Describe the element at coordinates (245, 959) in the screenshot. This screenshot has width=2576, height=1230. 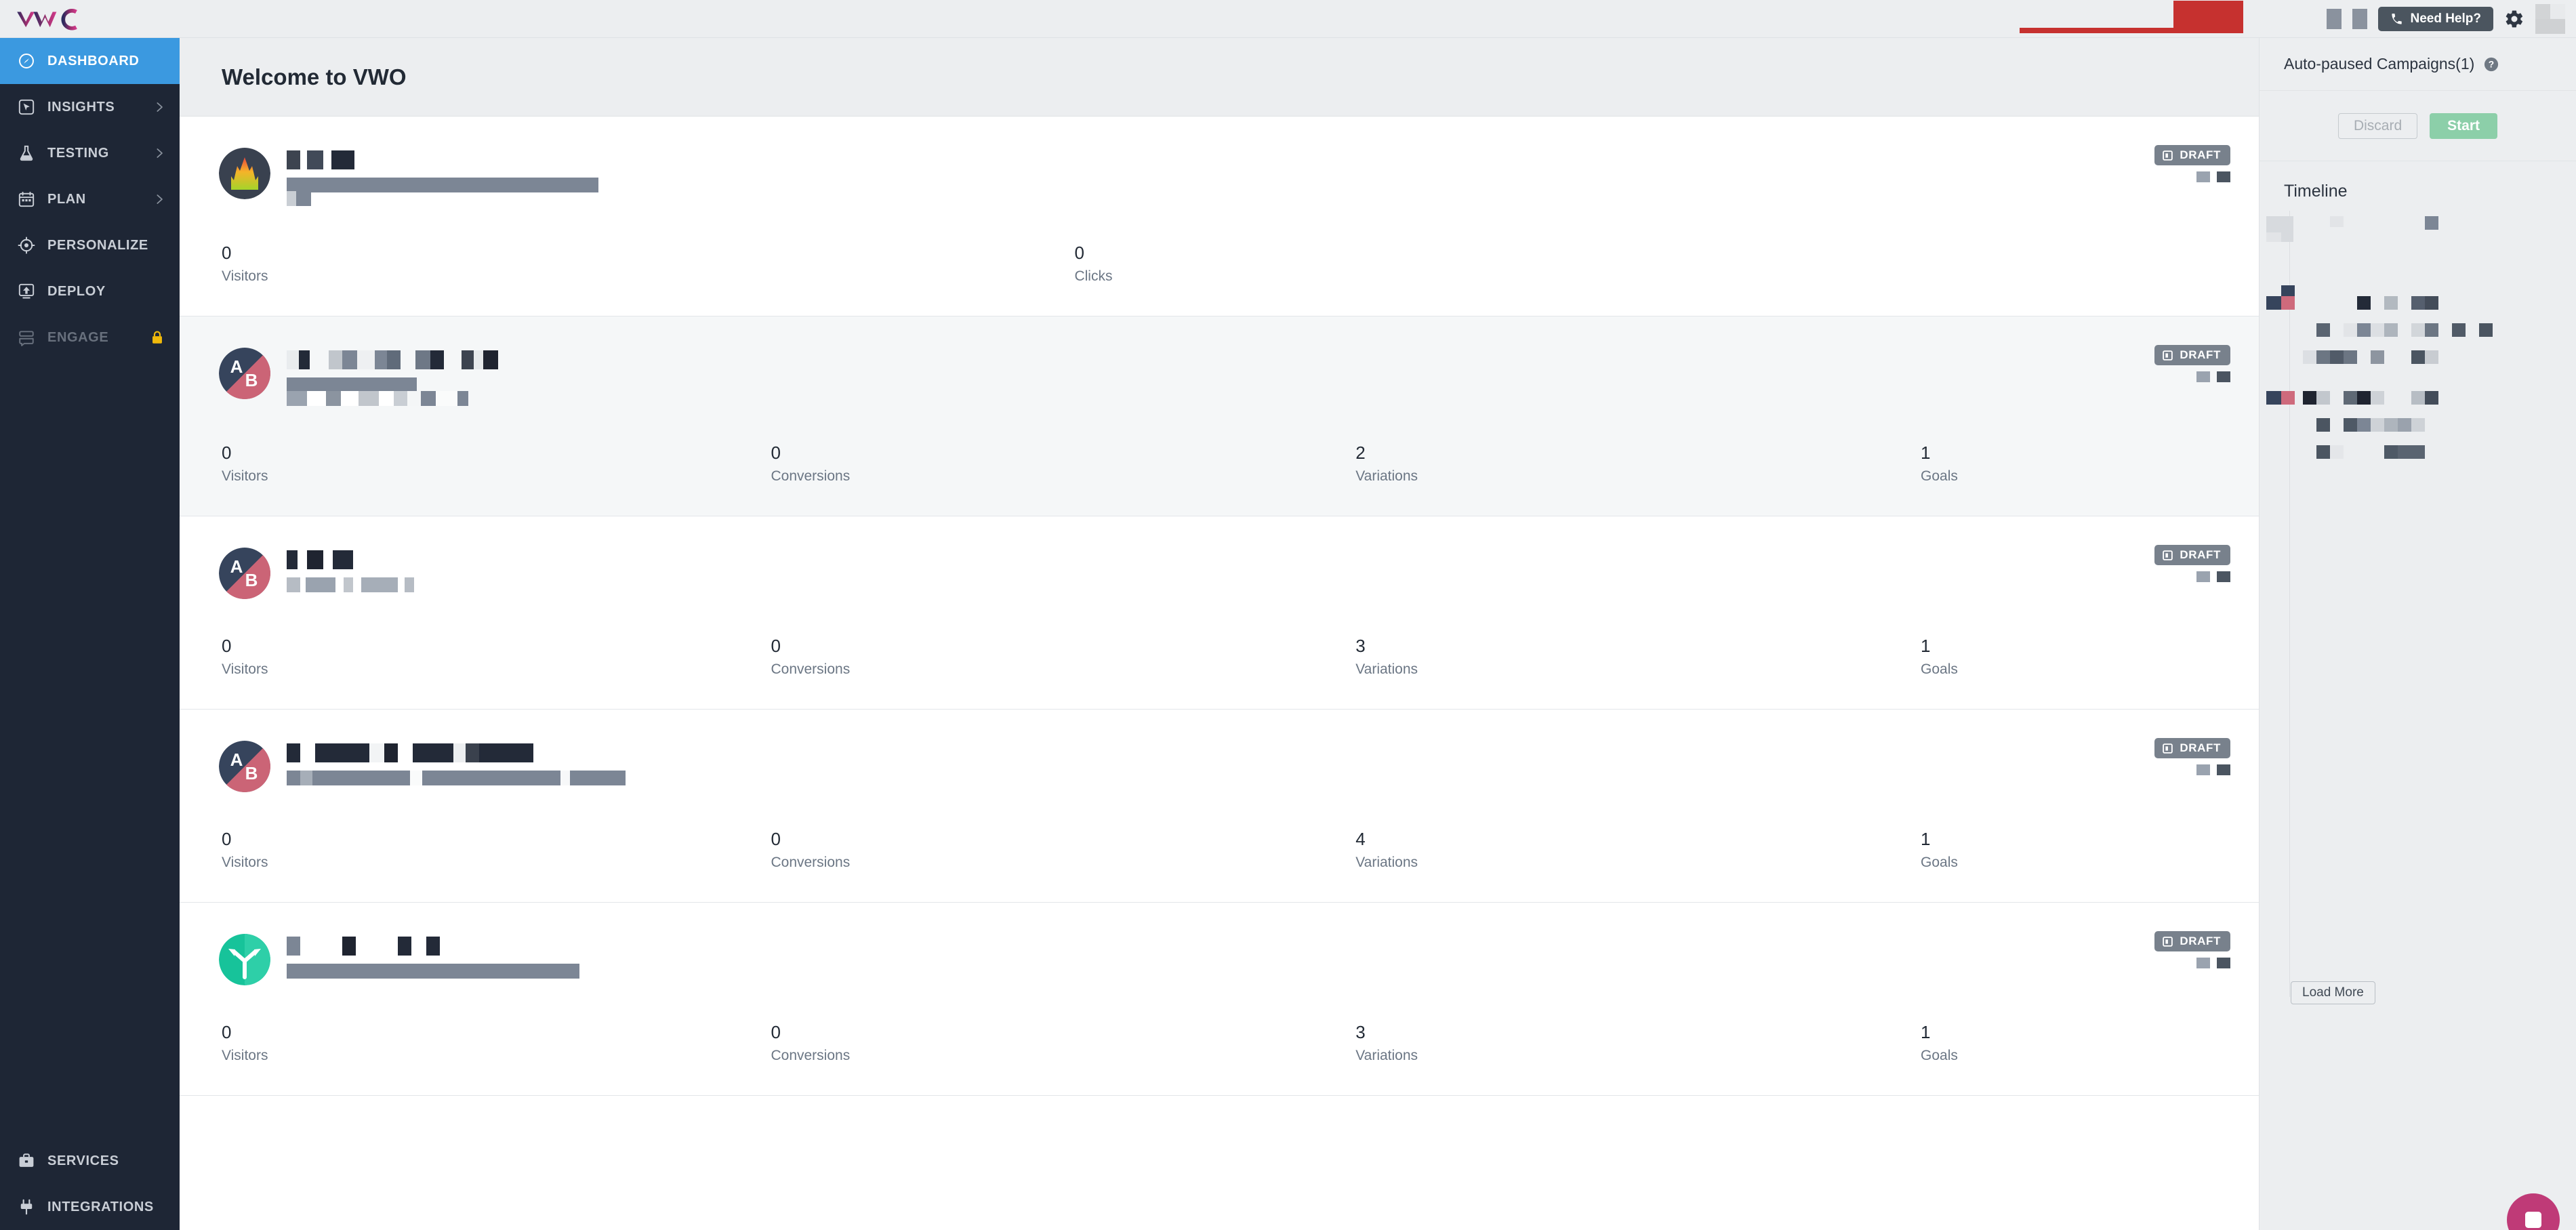
I see `split-url-icon` at that location.